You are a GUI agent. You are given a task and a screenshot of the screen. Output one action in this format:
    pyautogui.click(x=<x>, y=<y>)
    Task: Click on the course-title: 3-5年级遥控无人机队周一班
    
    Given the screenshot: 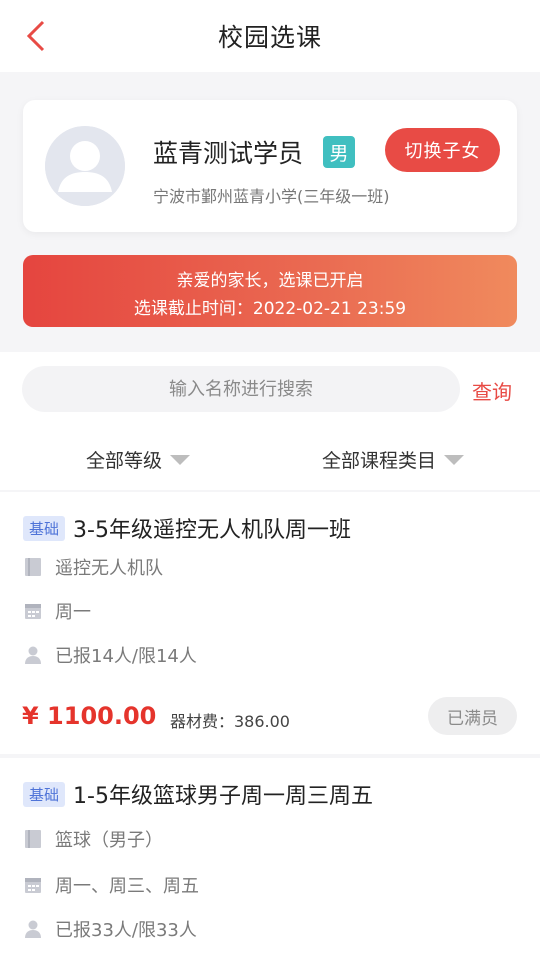 What is the action you would take?
    pyautogui.click(x=212, y=530)
    